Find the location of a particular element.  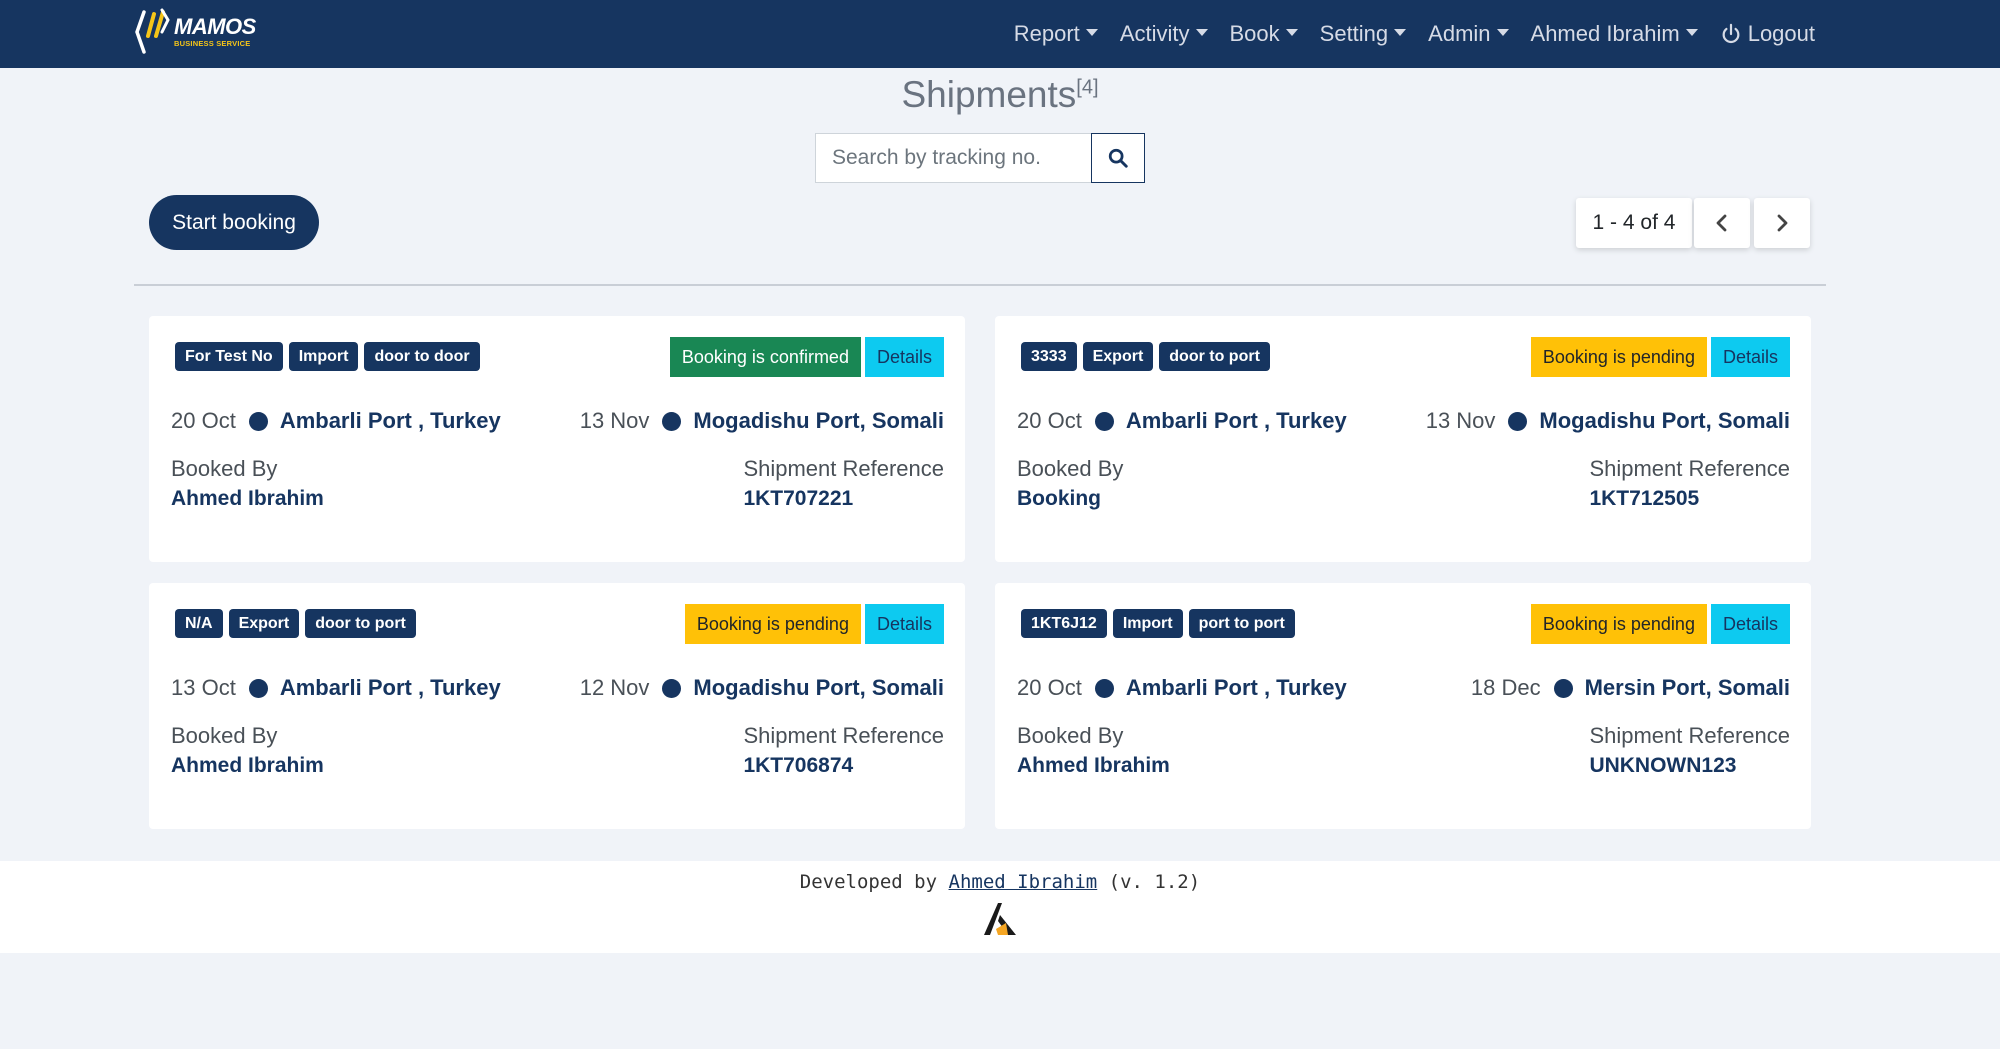

nav-user-menu: Ahmed Ibrahim is located at coordinates (1614, 34).